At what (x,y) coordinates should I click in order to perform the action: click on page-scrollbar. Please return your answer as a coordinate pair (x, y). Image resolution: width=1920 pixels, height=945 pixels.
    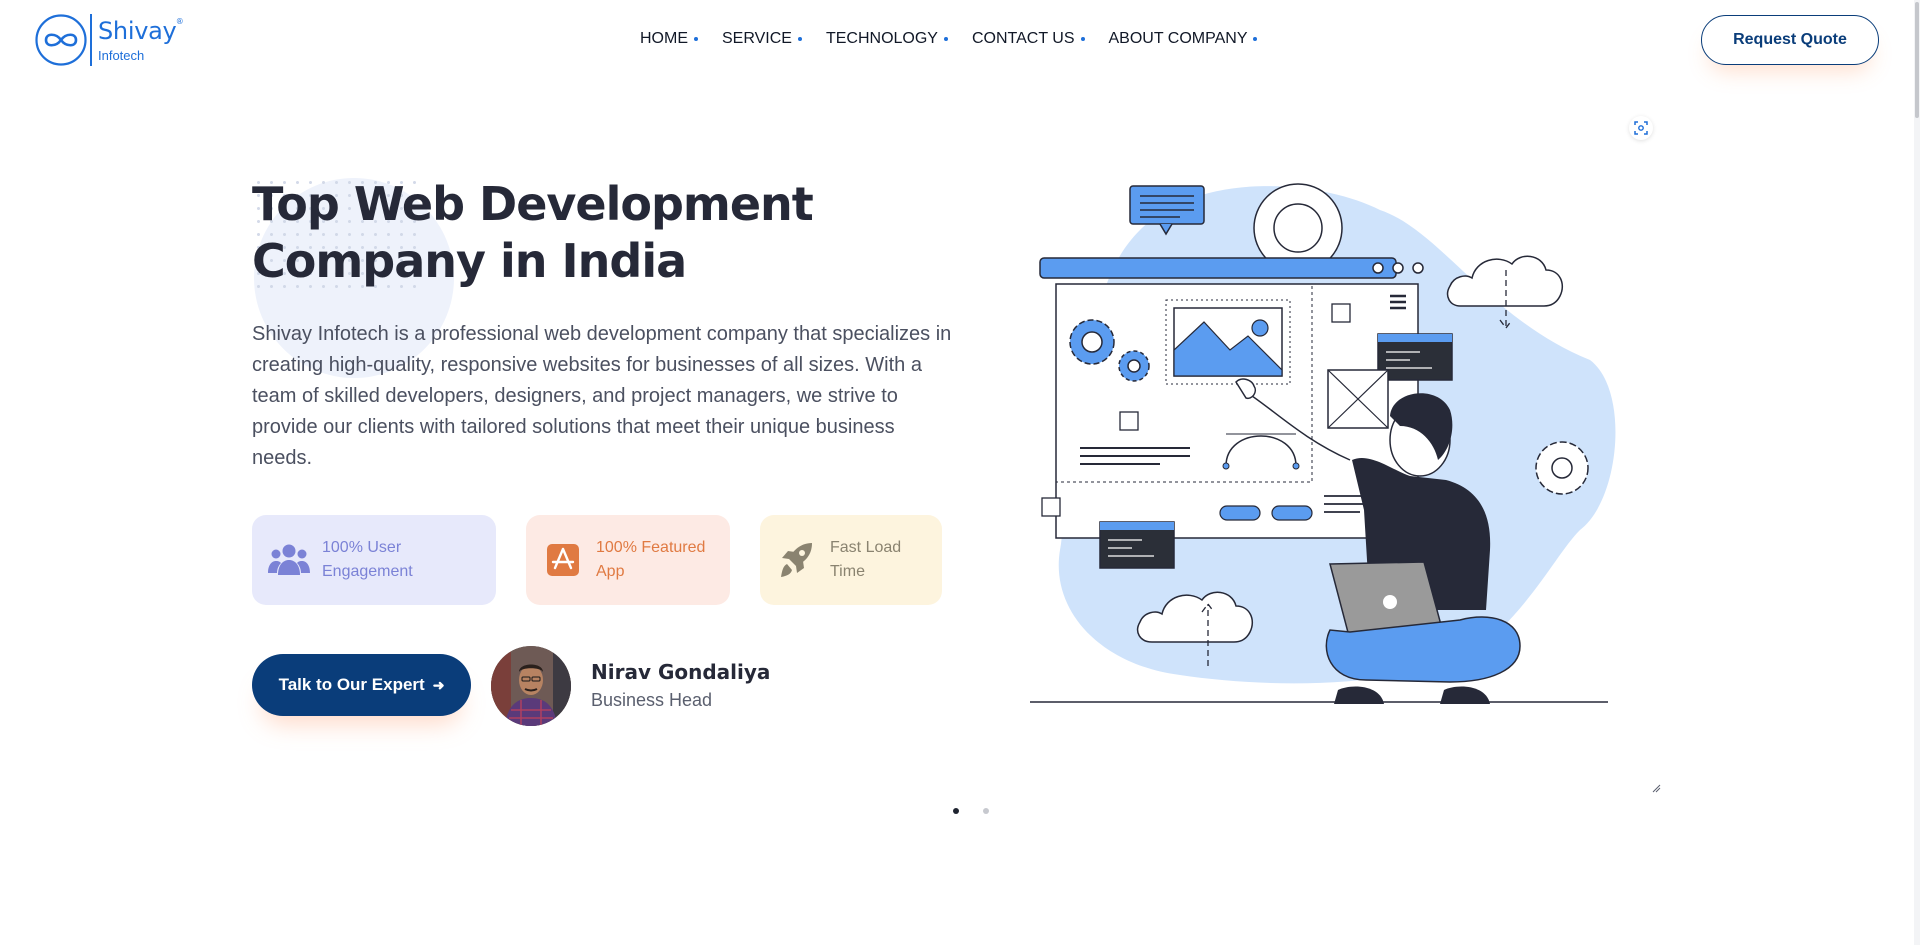
    Looking at the image, I should click on (1917, 472).